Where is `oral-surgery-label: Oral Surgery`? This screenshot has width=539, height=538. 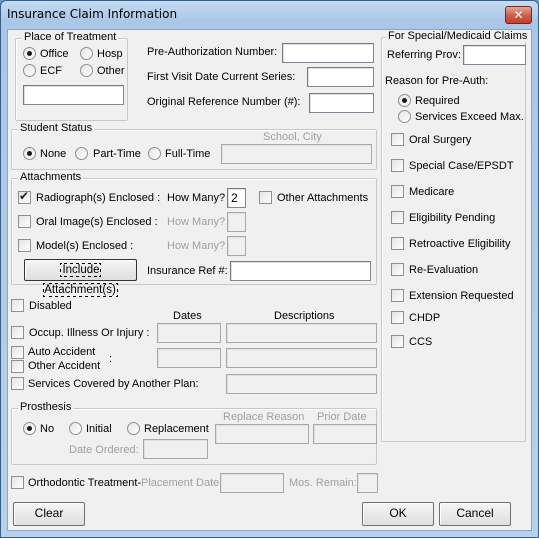 oral-surgery-label: Oral Surgery is located at coordinates (440, 140).